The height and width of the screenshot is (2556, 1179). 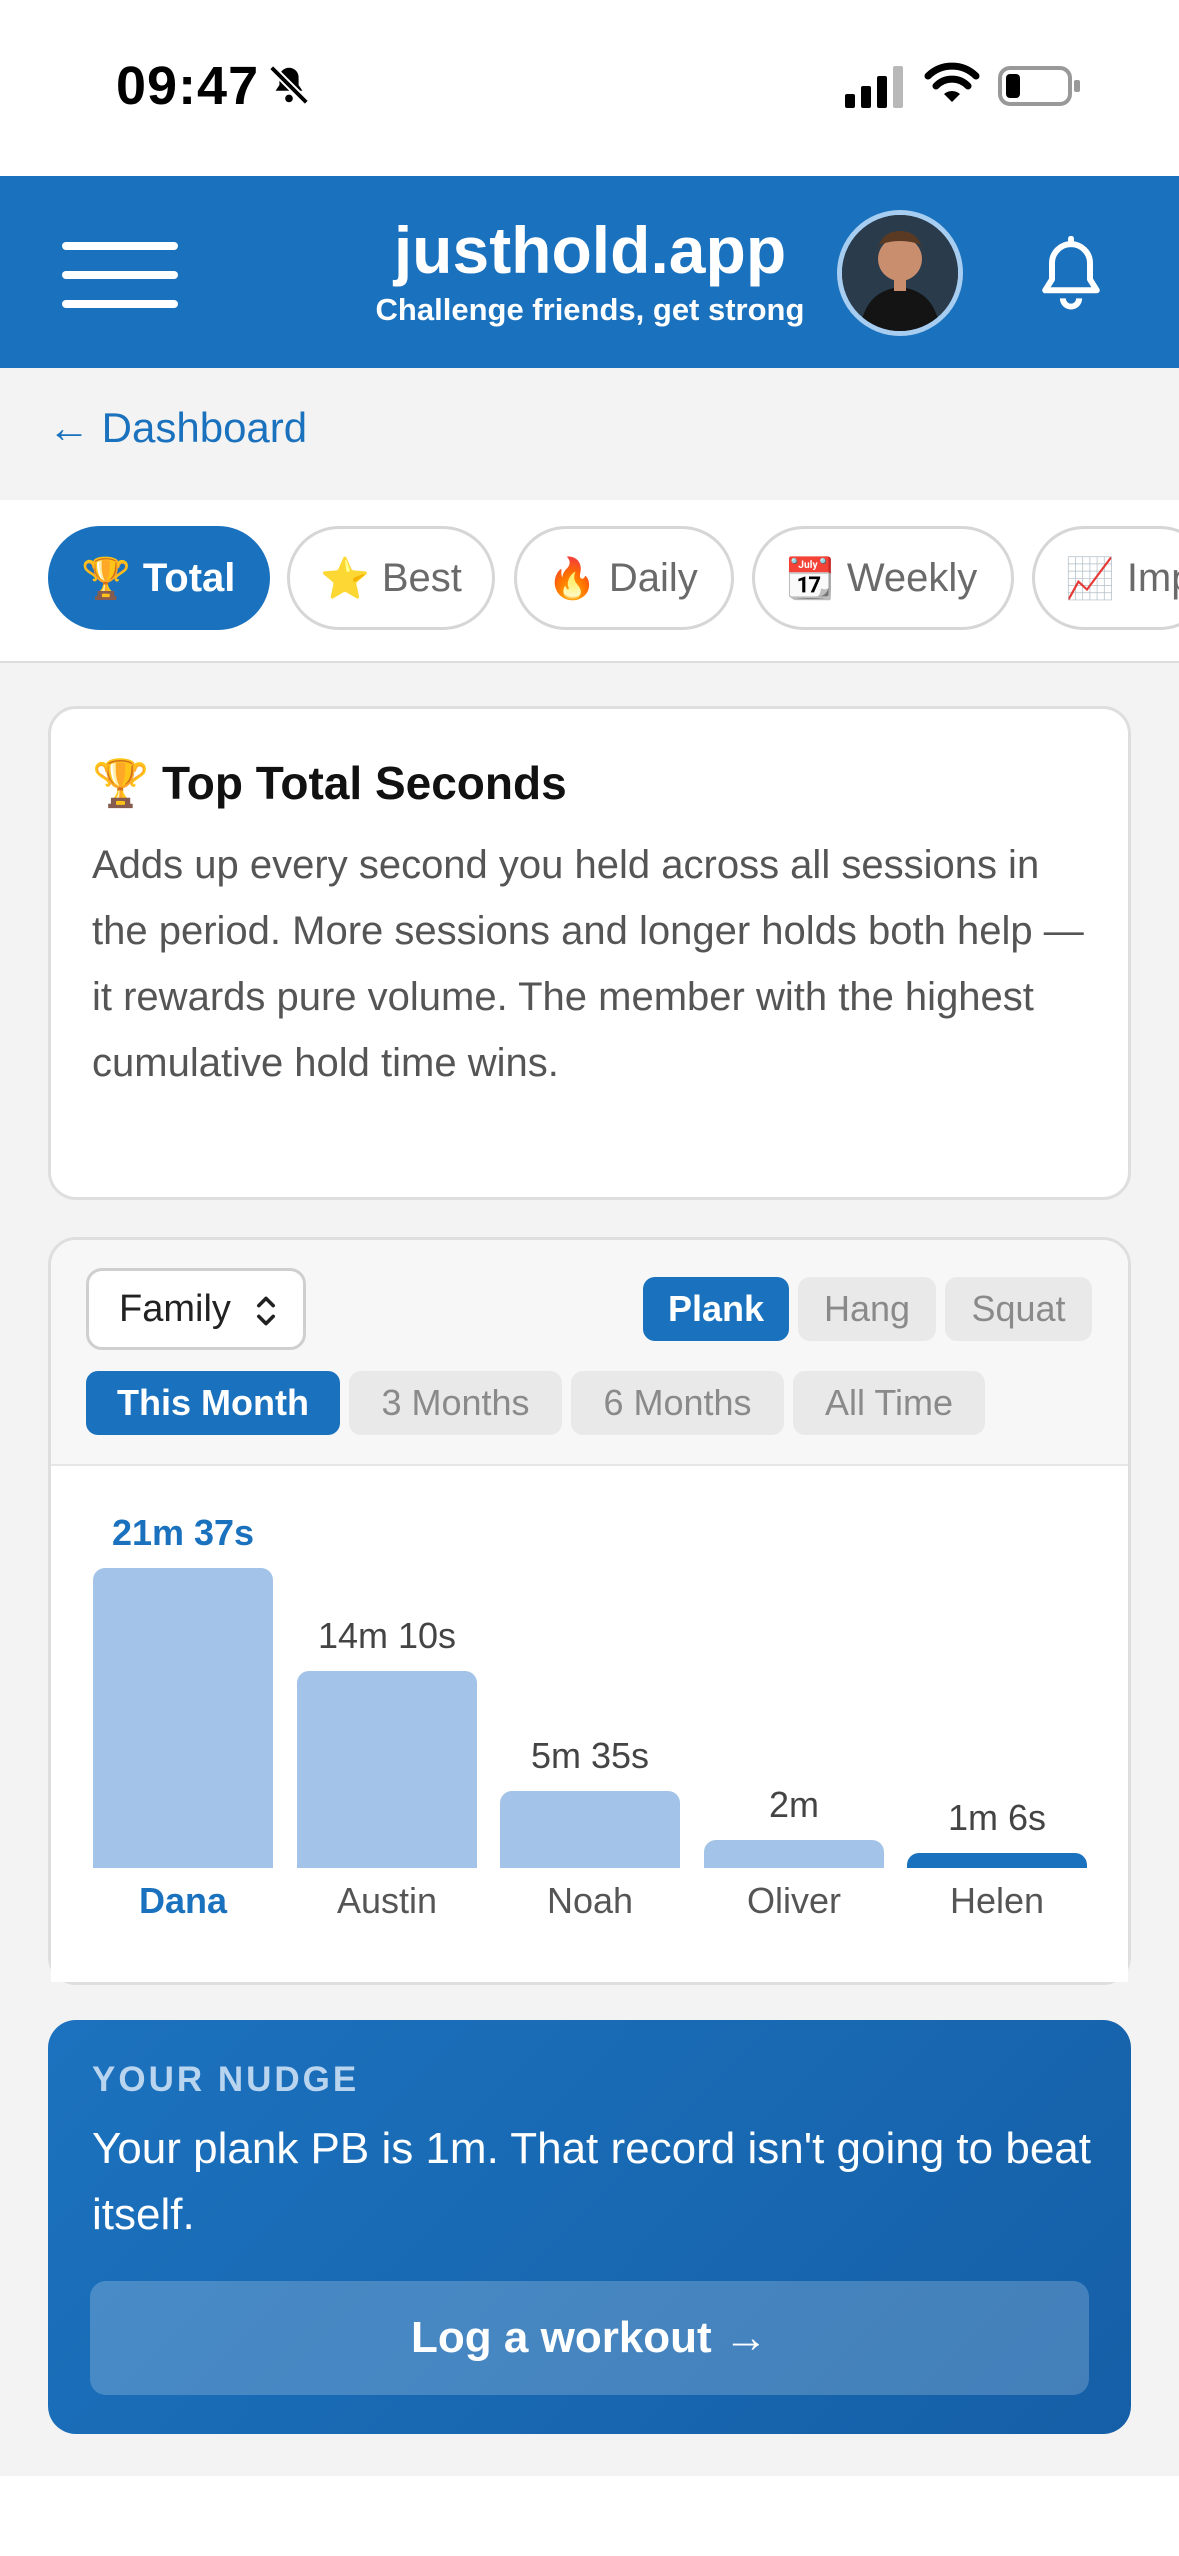 I want to click on group-select-value: Family, so click(x=175, y=1308).